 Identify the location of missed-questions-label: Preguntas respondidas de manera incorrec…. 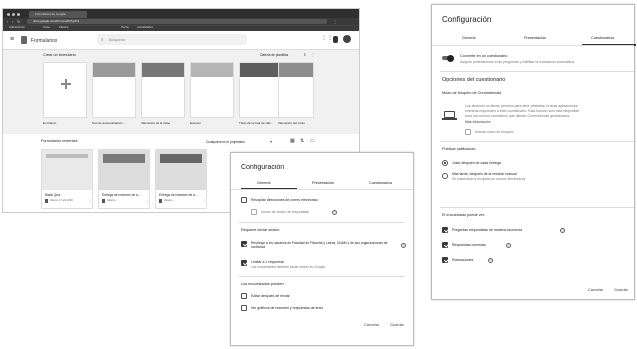
(487, 230).